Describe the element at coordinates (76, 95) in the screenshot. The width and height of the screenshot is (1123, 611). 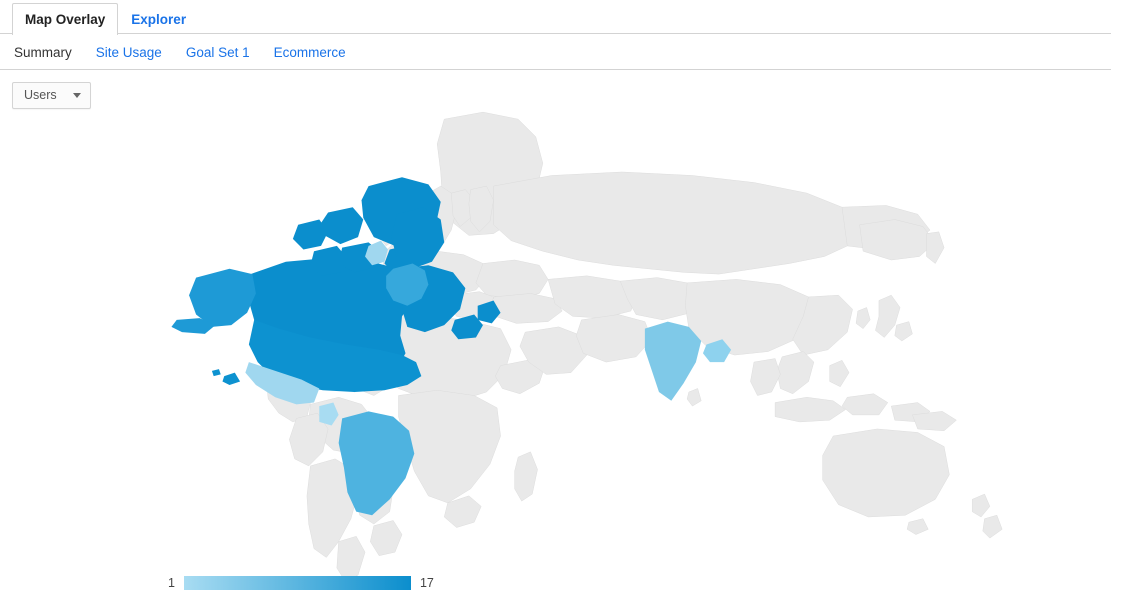
I see `chevron-down-icon` at that location.